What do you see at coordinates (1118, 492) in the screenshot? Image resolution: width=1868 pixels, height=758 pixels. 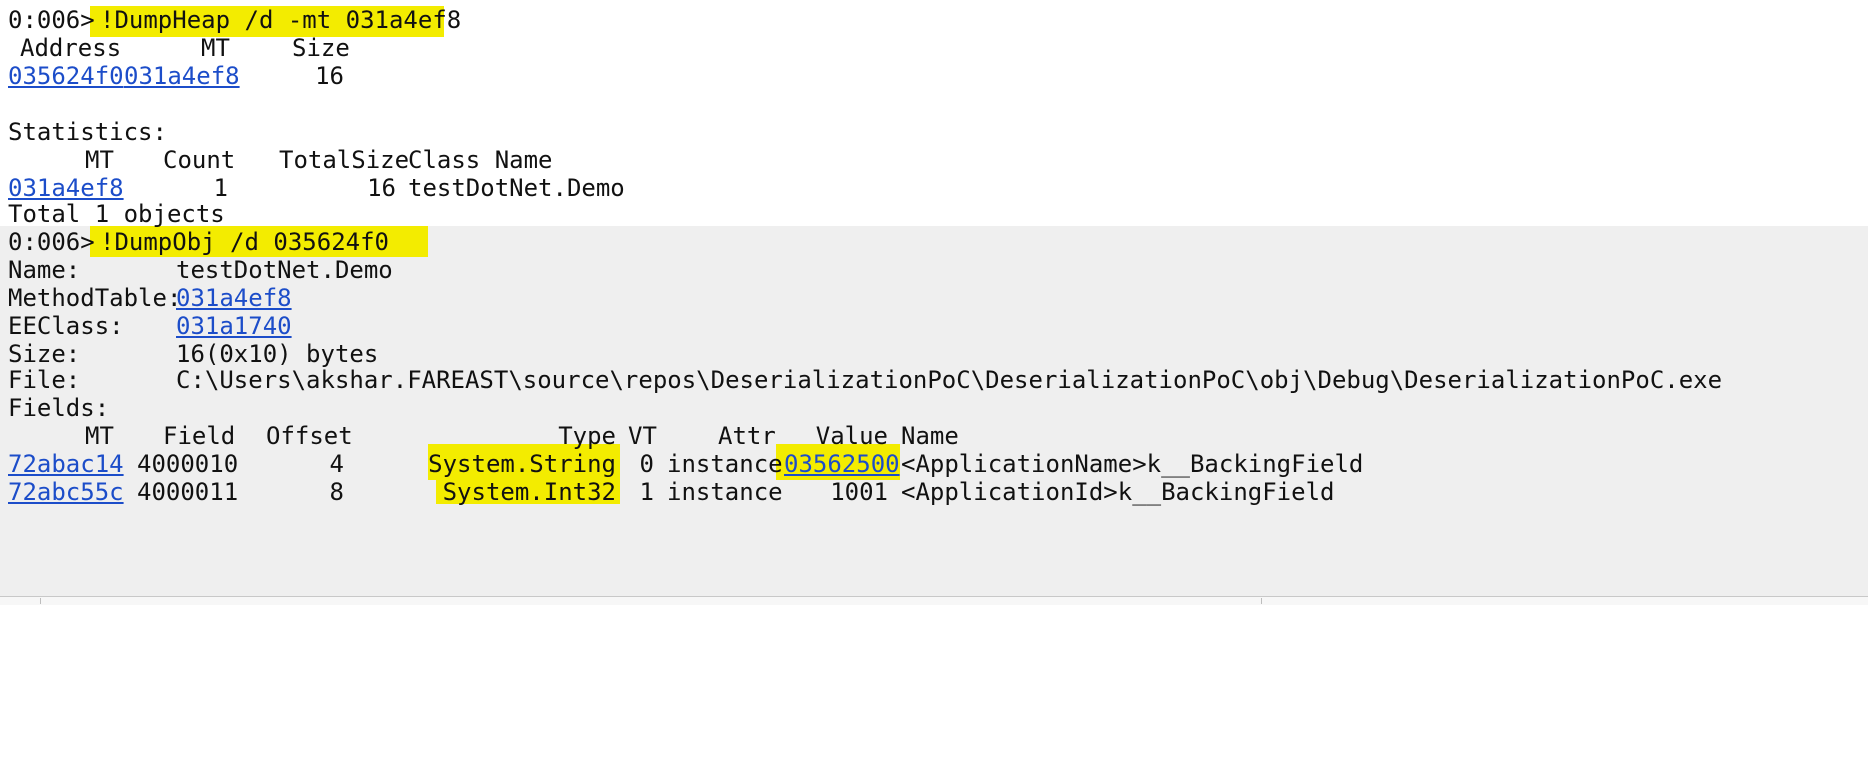 I see `field-name: <ApplicationId>k__BackingField` at bounding box center [1118, 492].